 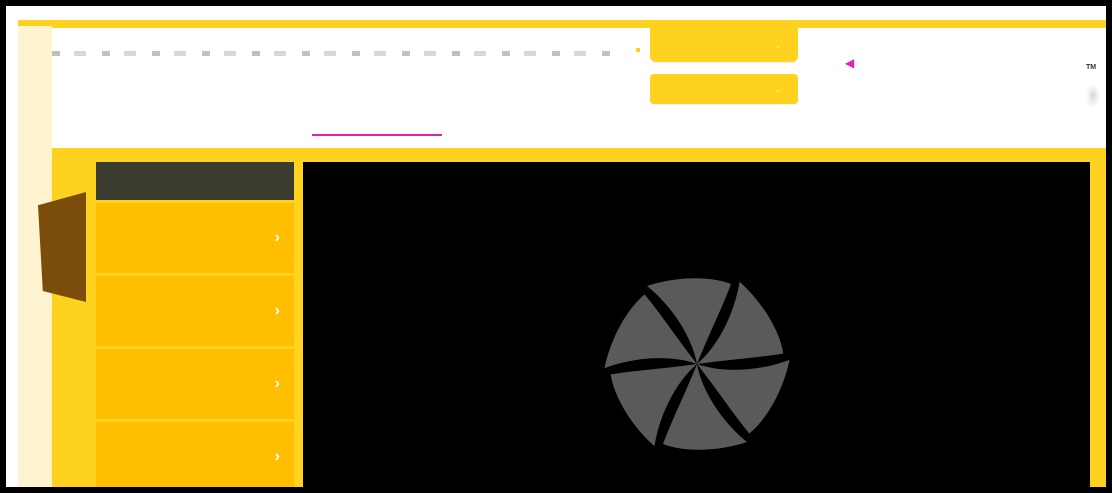 What do you see at coordinates (195, 453) in the screenshot?
I see `sidebar-item-4: ›` at bounding box center [195, 453].